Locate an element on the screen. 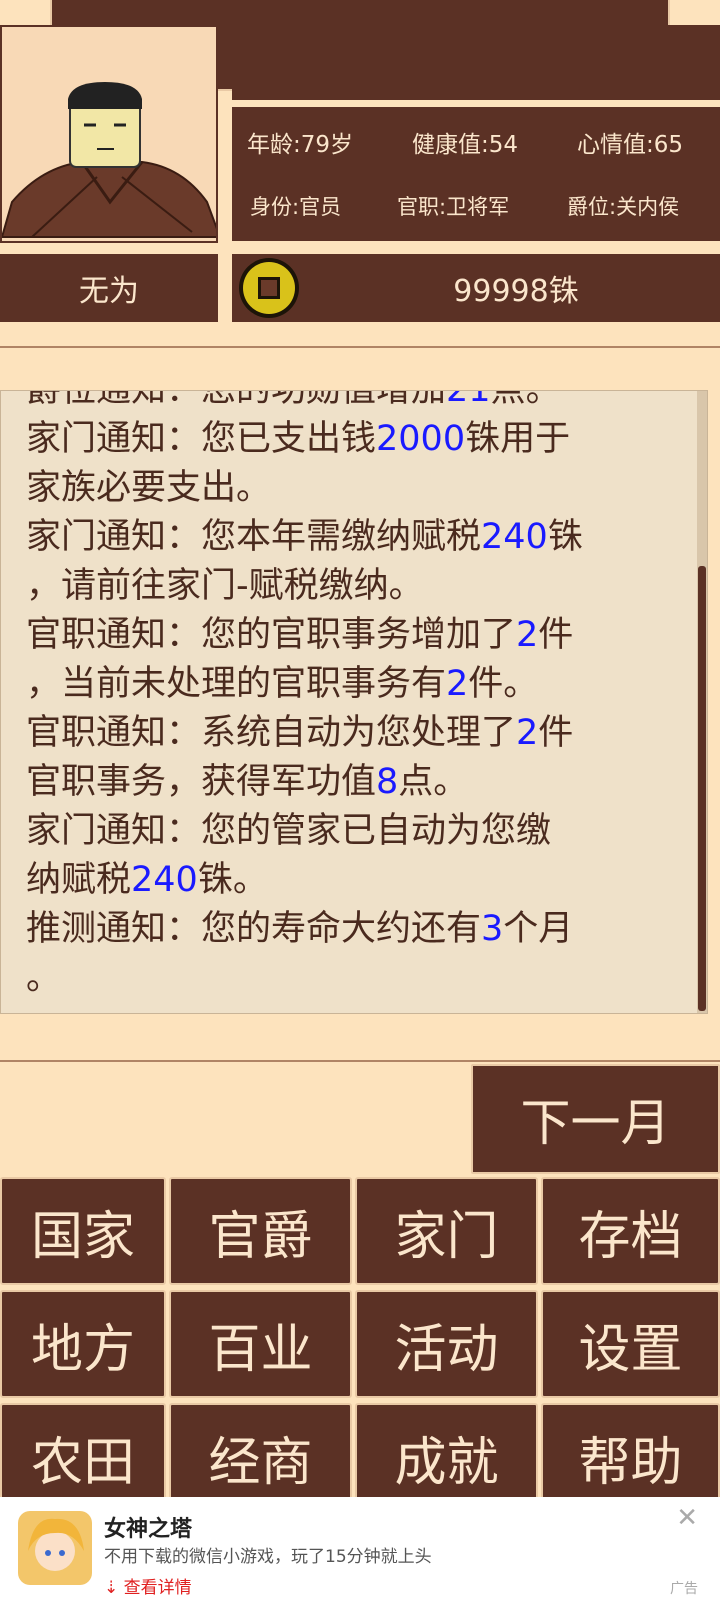 This screenshot has height=1600, width=720. log-text: 铢用于 is located at coordinates (518, 439).